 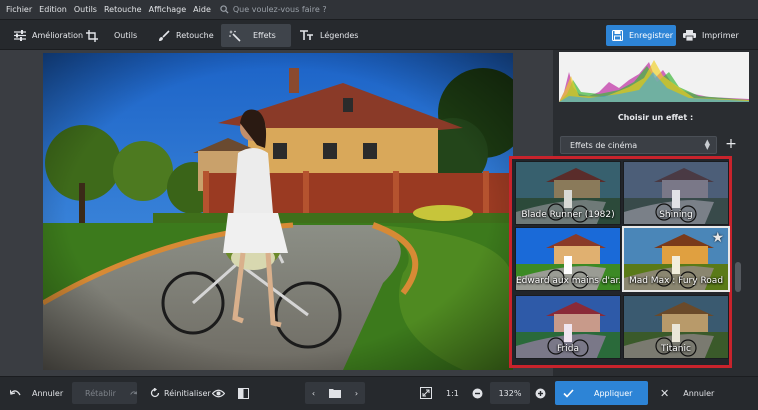 I want to click on eye-icon, so click(x=218, y=393).